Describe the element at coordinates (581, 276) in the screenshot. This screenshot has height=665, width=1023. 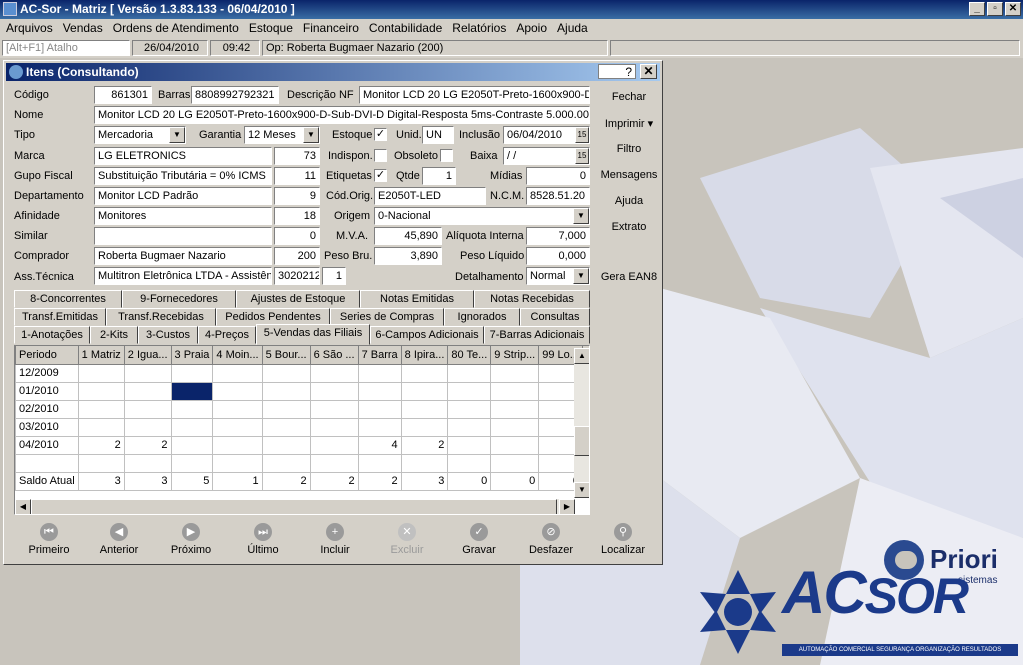
I see `detal-dropdown-icon: ▼` at that location.